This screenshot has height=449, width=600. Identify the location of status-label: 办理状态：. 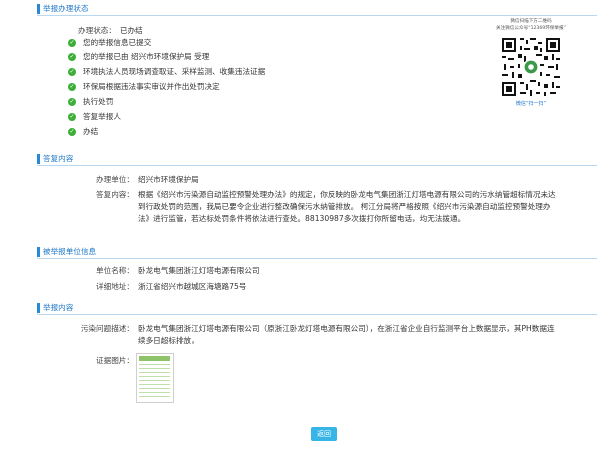
(97, 30).